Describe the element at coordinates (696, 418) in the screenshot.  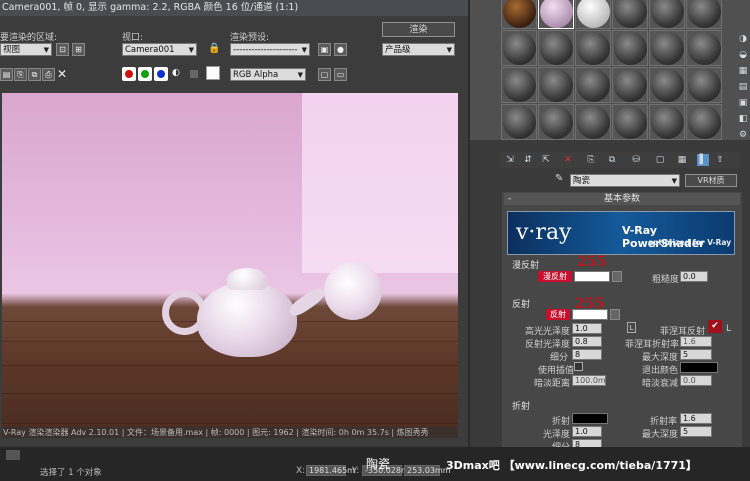
I see `ior-input: 1.6` at that location.